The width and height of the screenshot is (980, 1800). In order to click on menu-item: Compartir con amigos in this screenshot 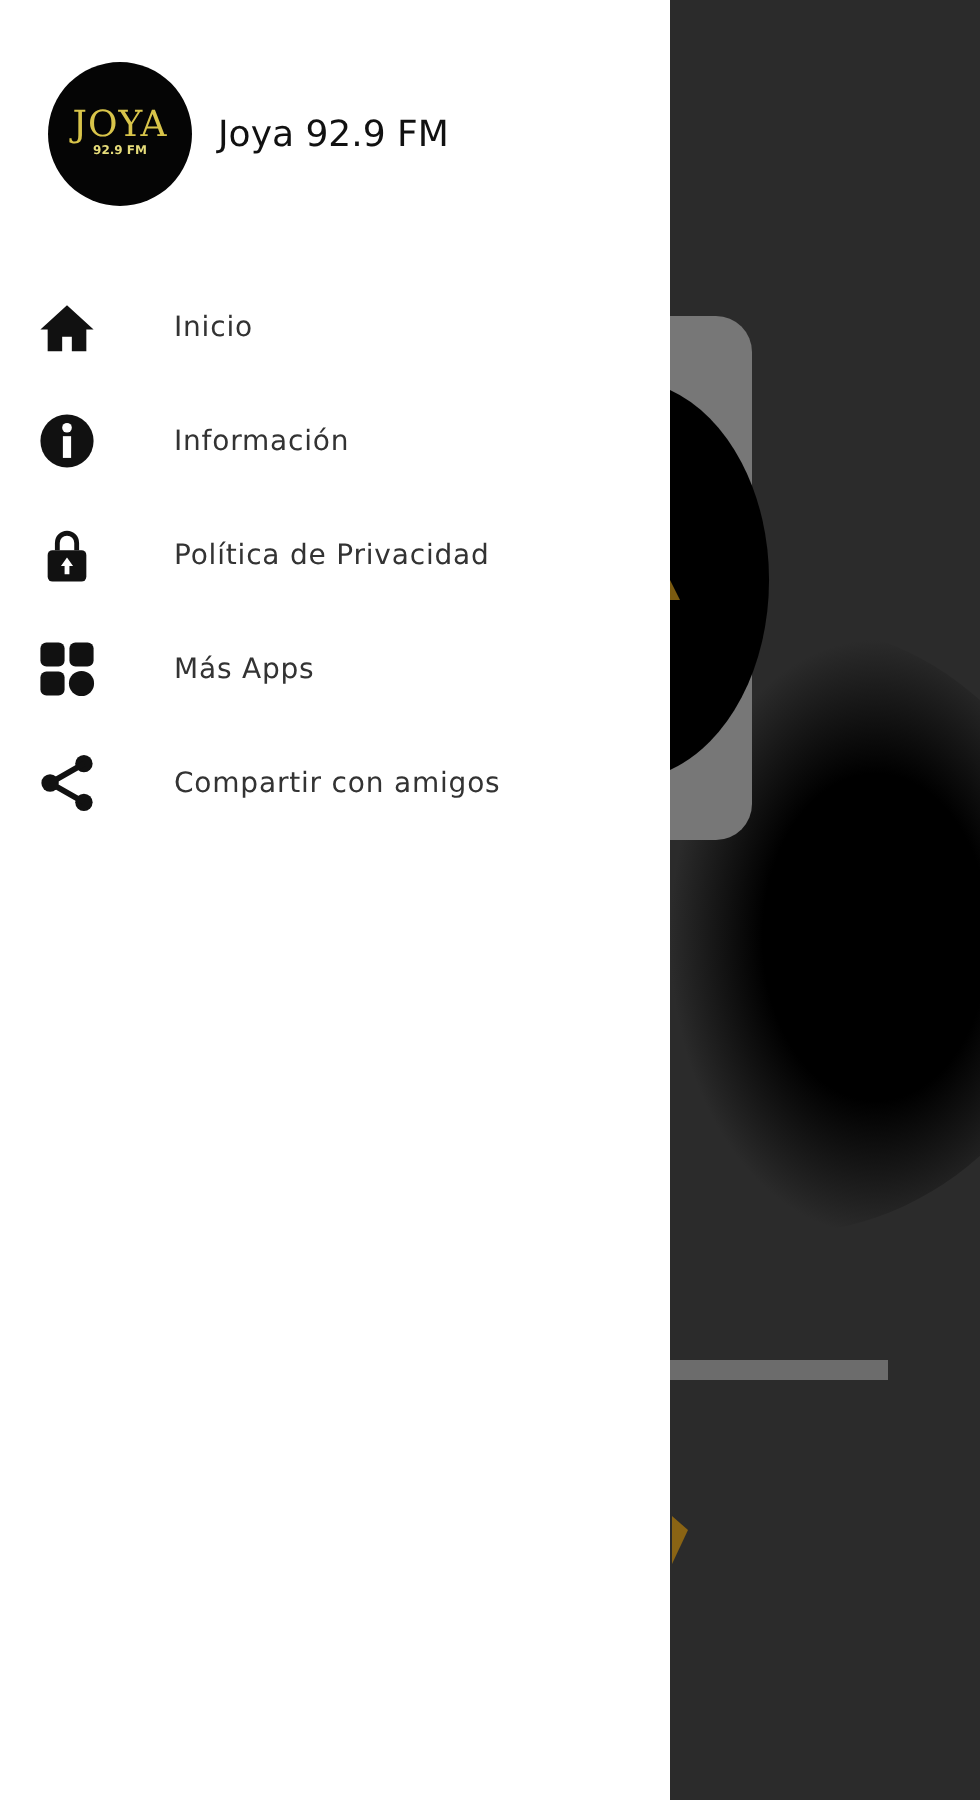, I will do `click(335, 783)`.